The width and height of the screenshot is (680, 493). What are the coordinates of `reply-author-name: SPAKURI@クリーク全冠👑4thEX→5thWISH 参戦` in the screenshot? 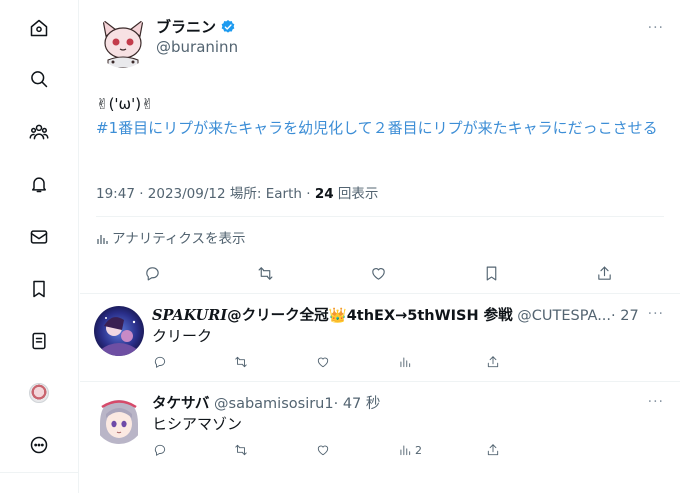 It's located at (332, 315).